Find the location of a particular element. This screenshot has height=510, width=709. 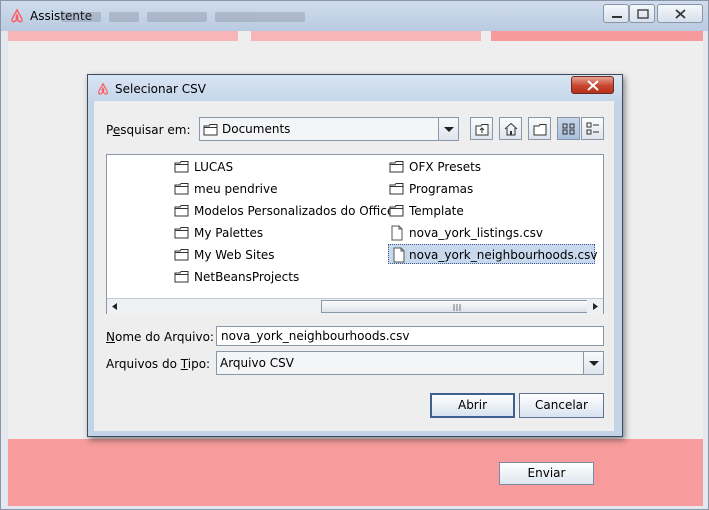

grip-icon is located at coordinates (457, 307).